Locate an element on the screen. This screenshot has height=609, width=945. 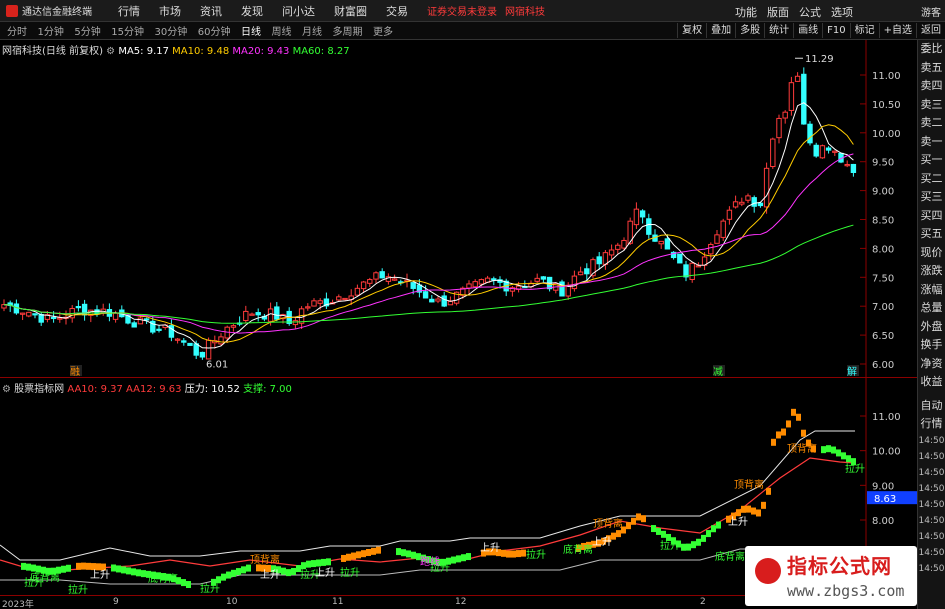
side-panel-item: 卖四 is located at coordinates (931, 86).